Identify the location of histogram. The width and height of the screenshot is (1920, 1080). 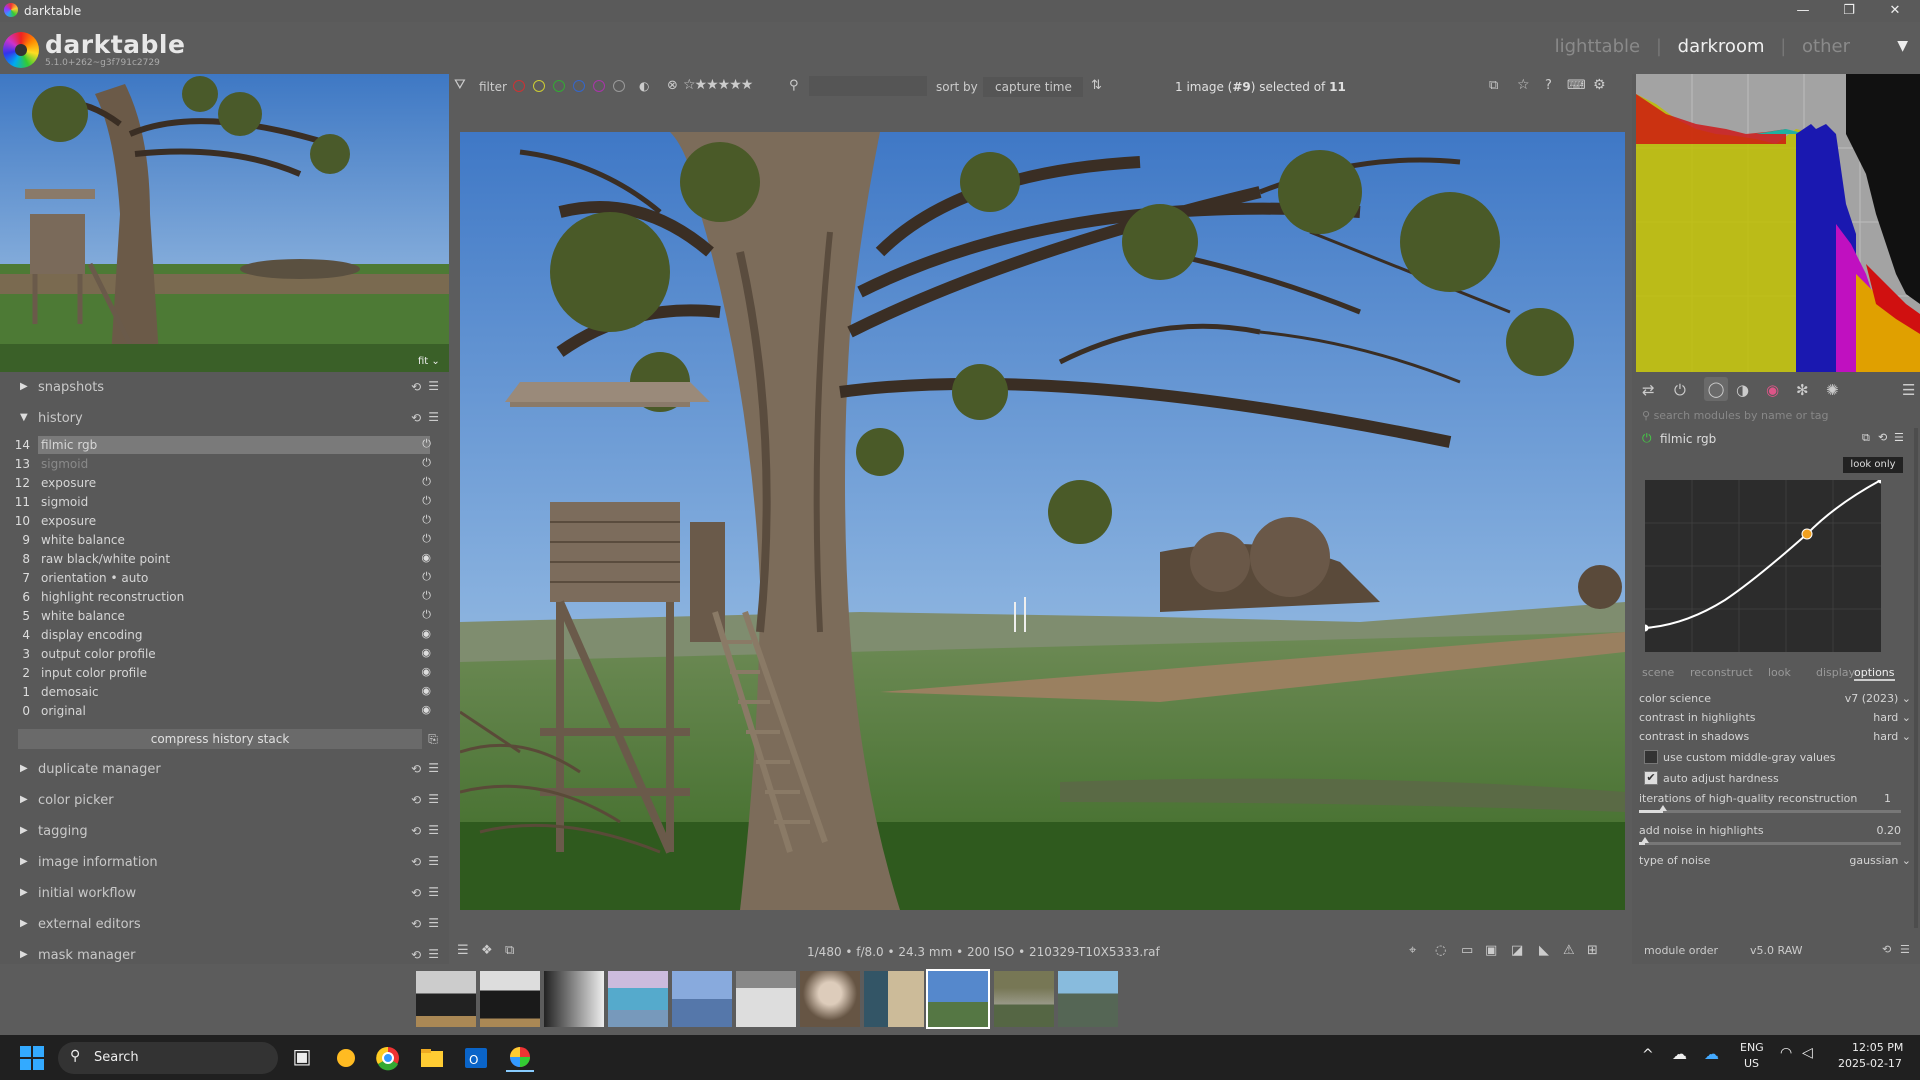
(1778, 223).